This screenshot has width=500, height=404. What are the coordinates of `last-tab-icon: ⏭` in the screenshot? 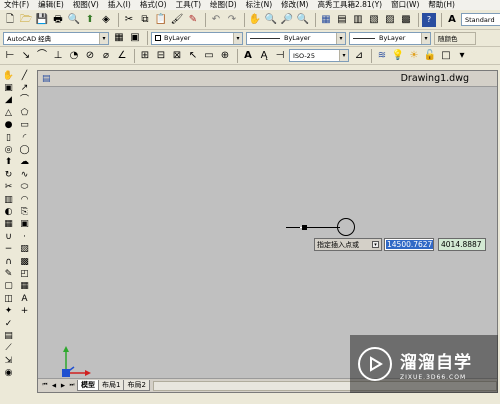 It's located at (72, 385).